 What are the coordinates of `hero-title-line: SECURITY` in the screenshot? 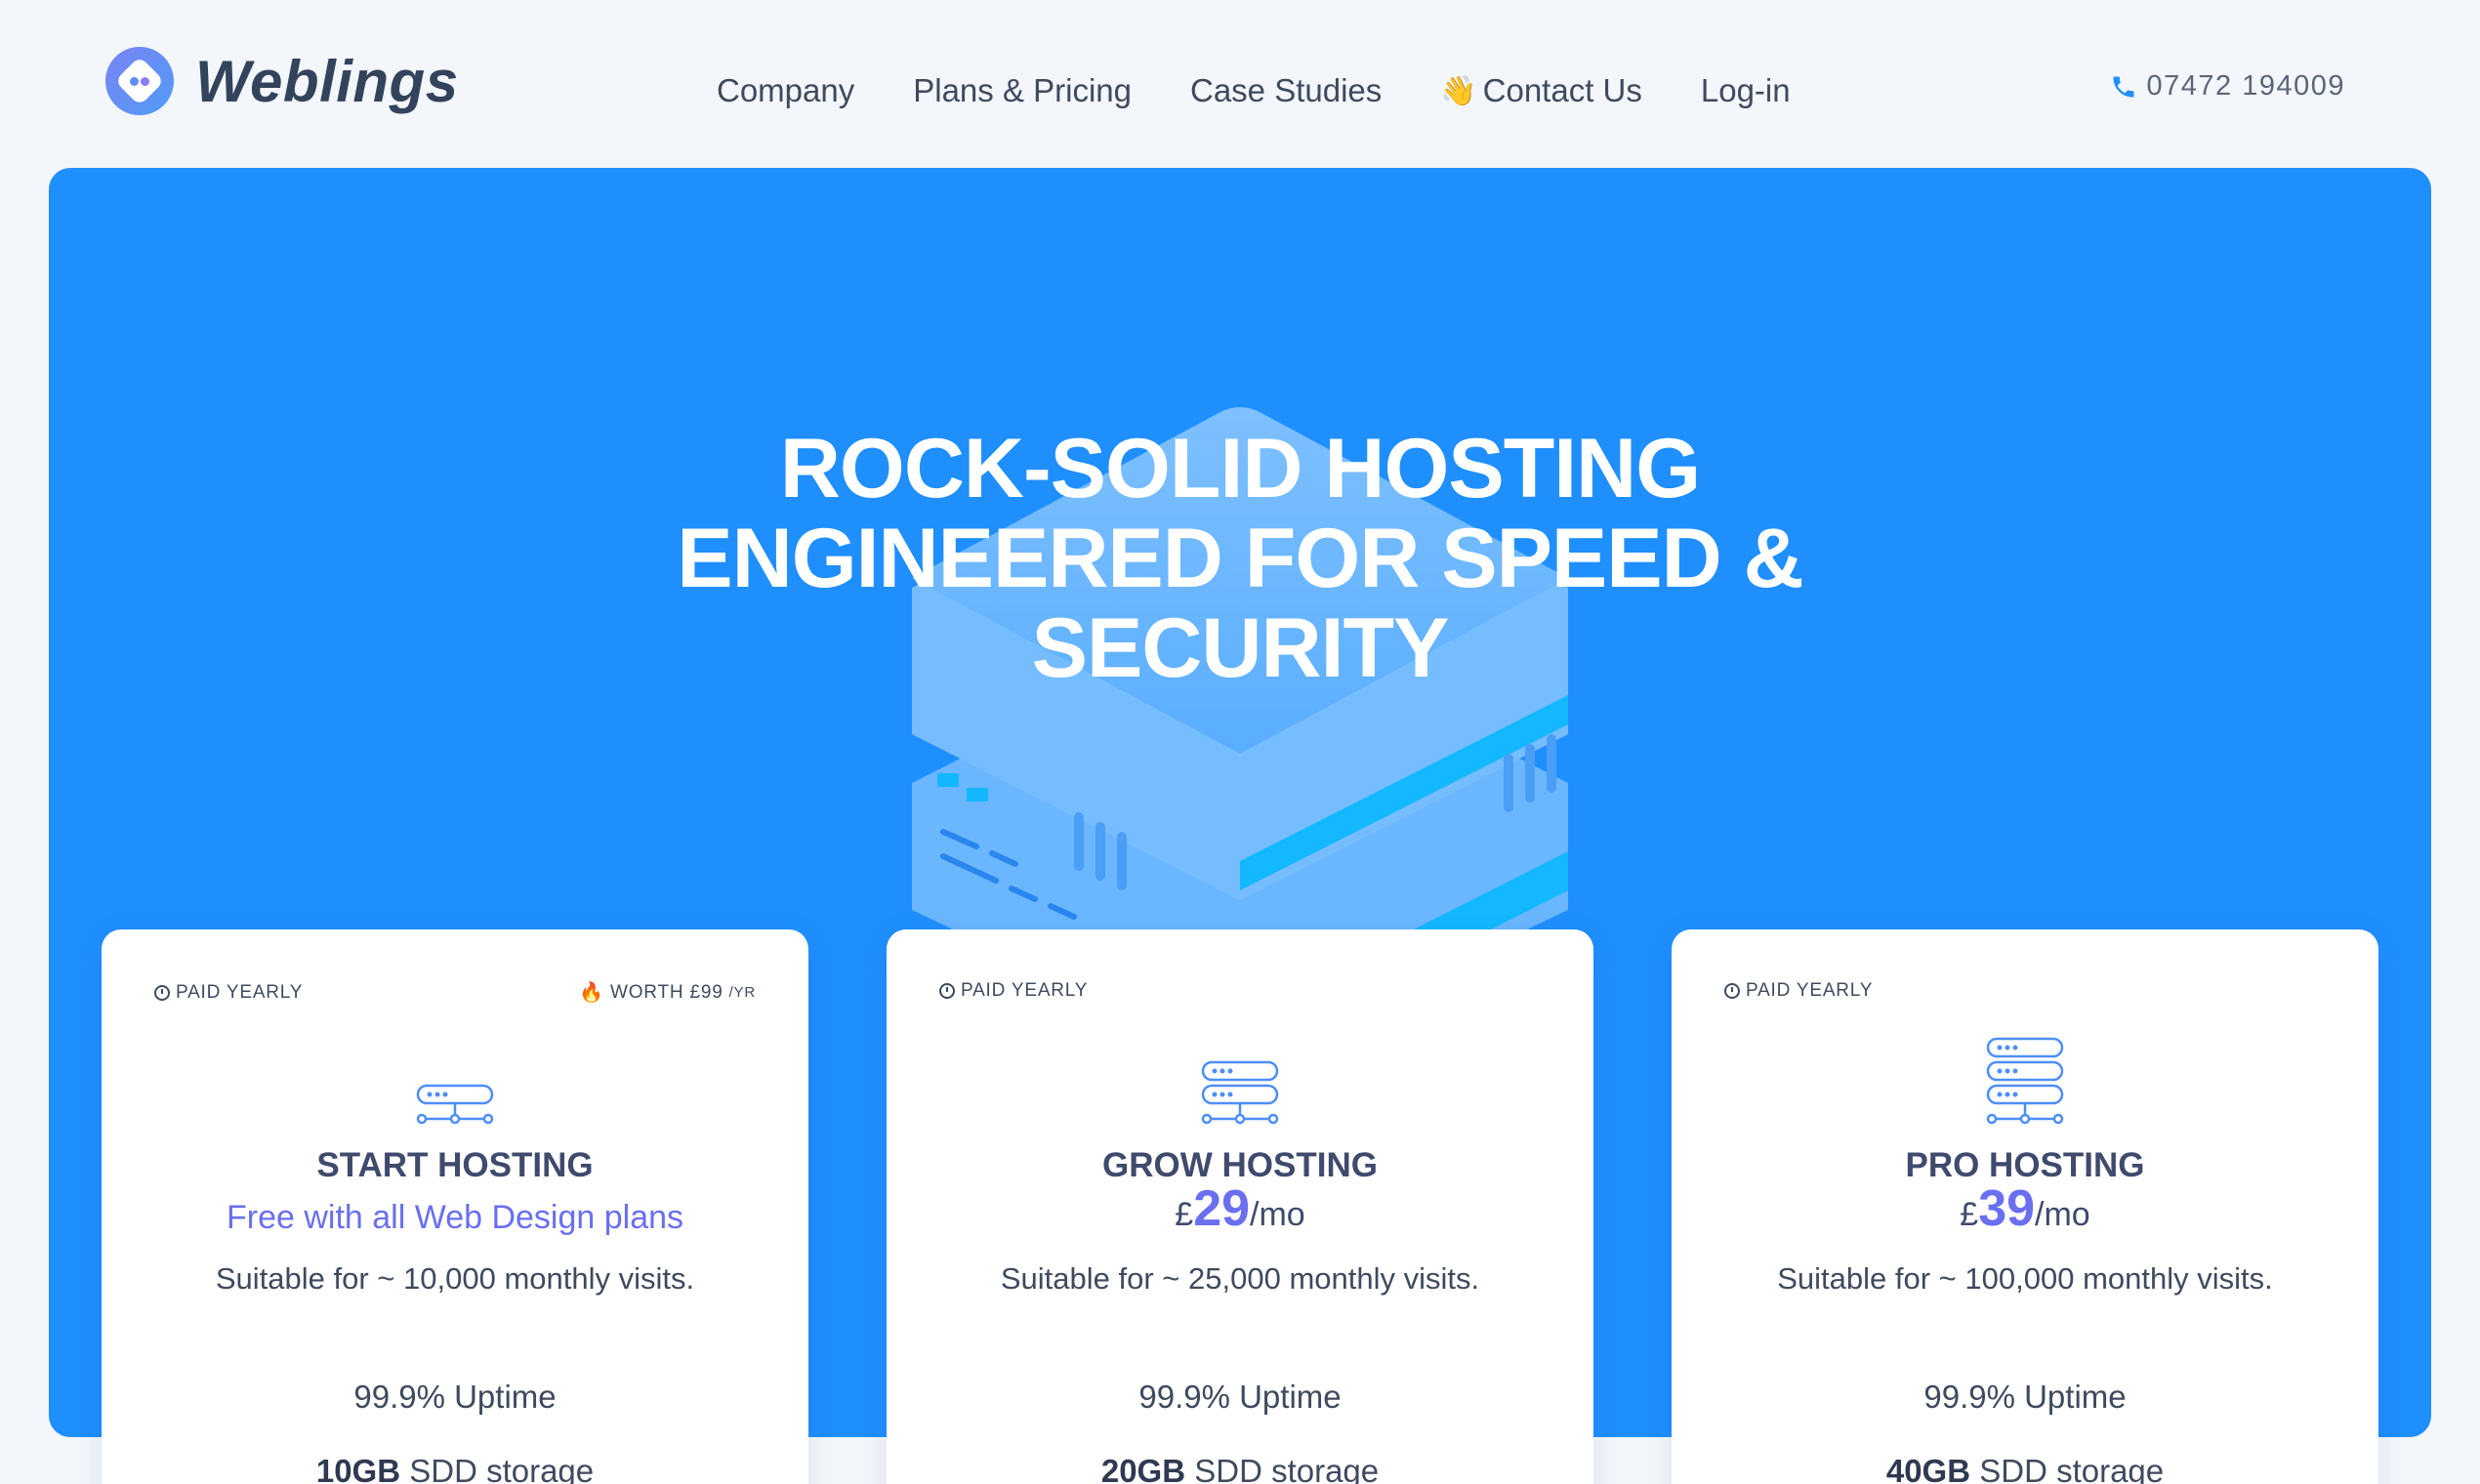 It's located at (1240, 648).